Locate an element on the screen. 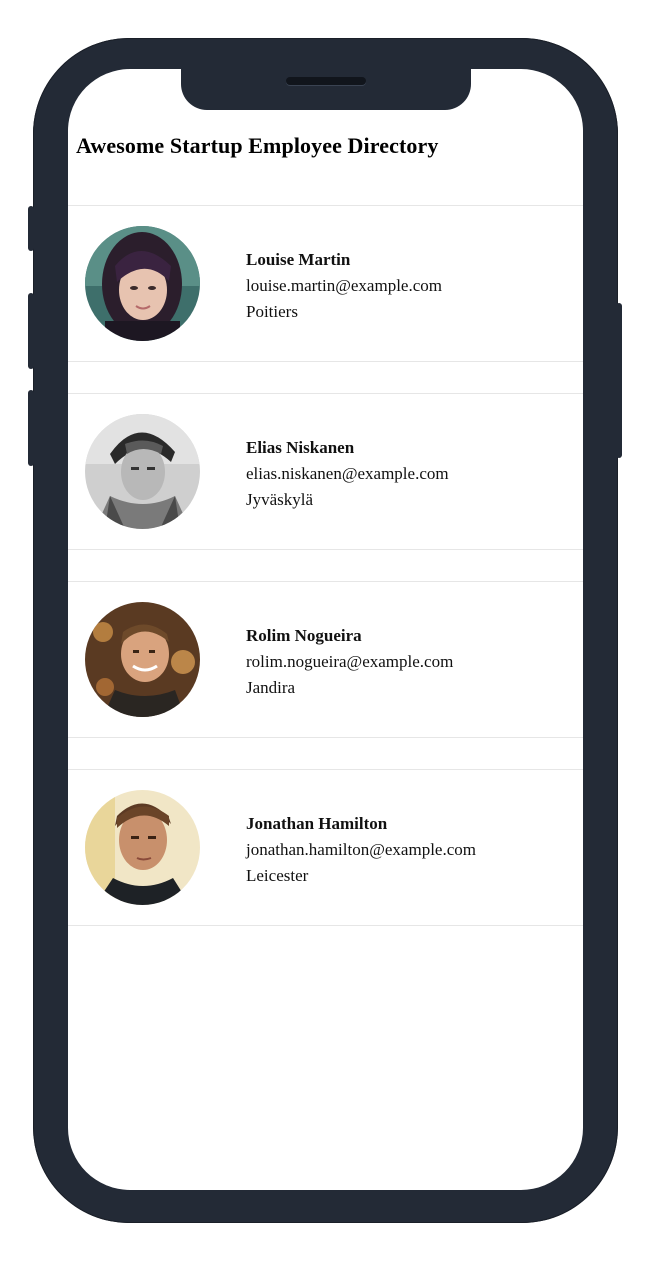  speaker-grille is located at coordinates (326, 81).